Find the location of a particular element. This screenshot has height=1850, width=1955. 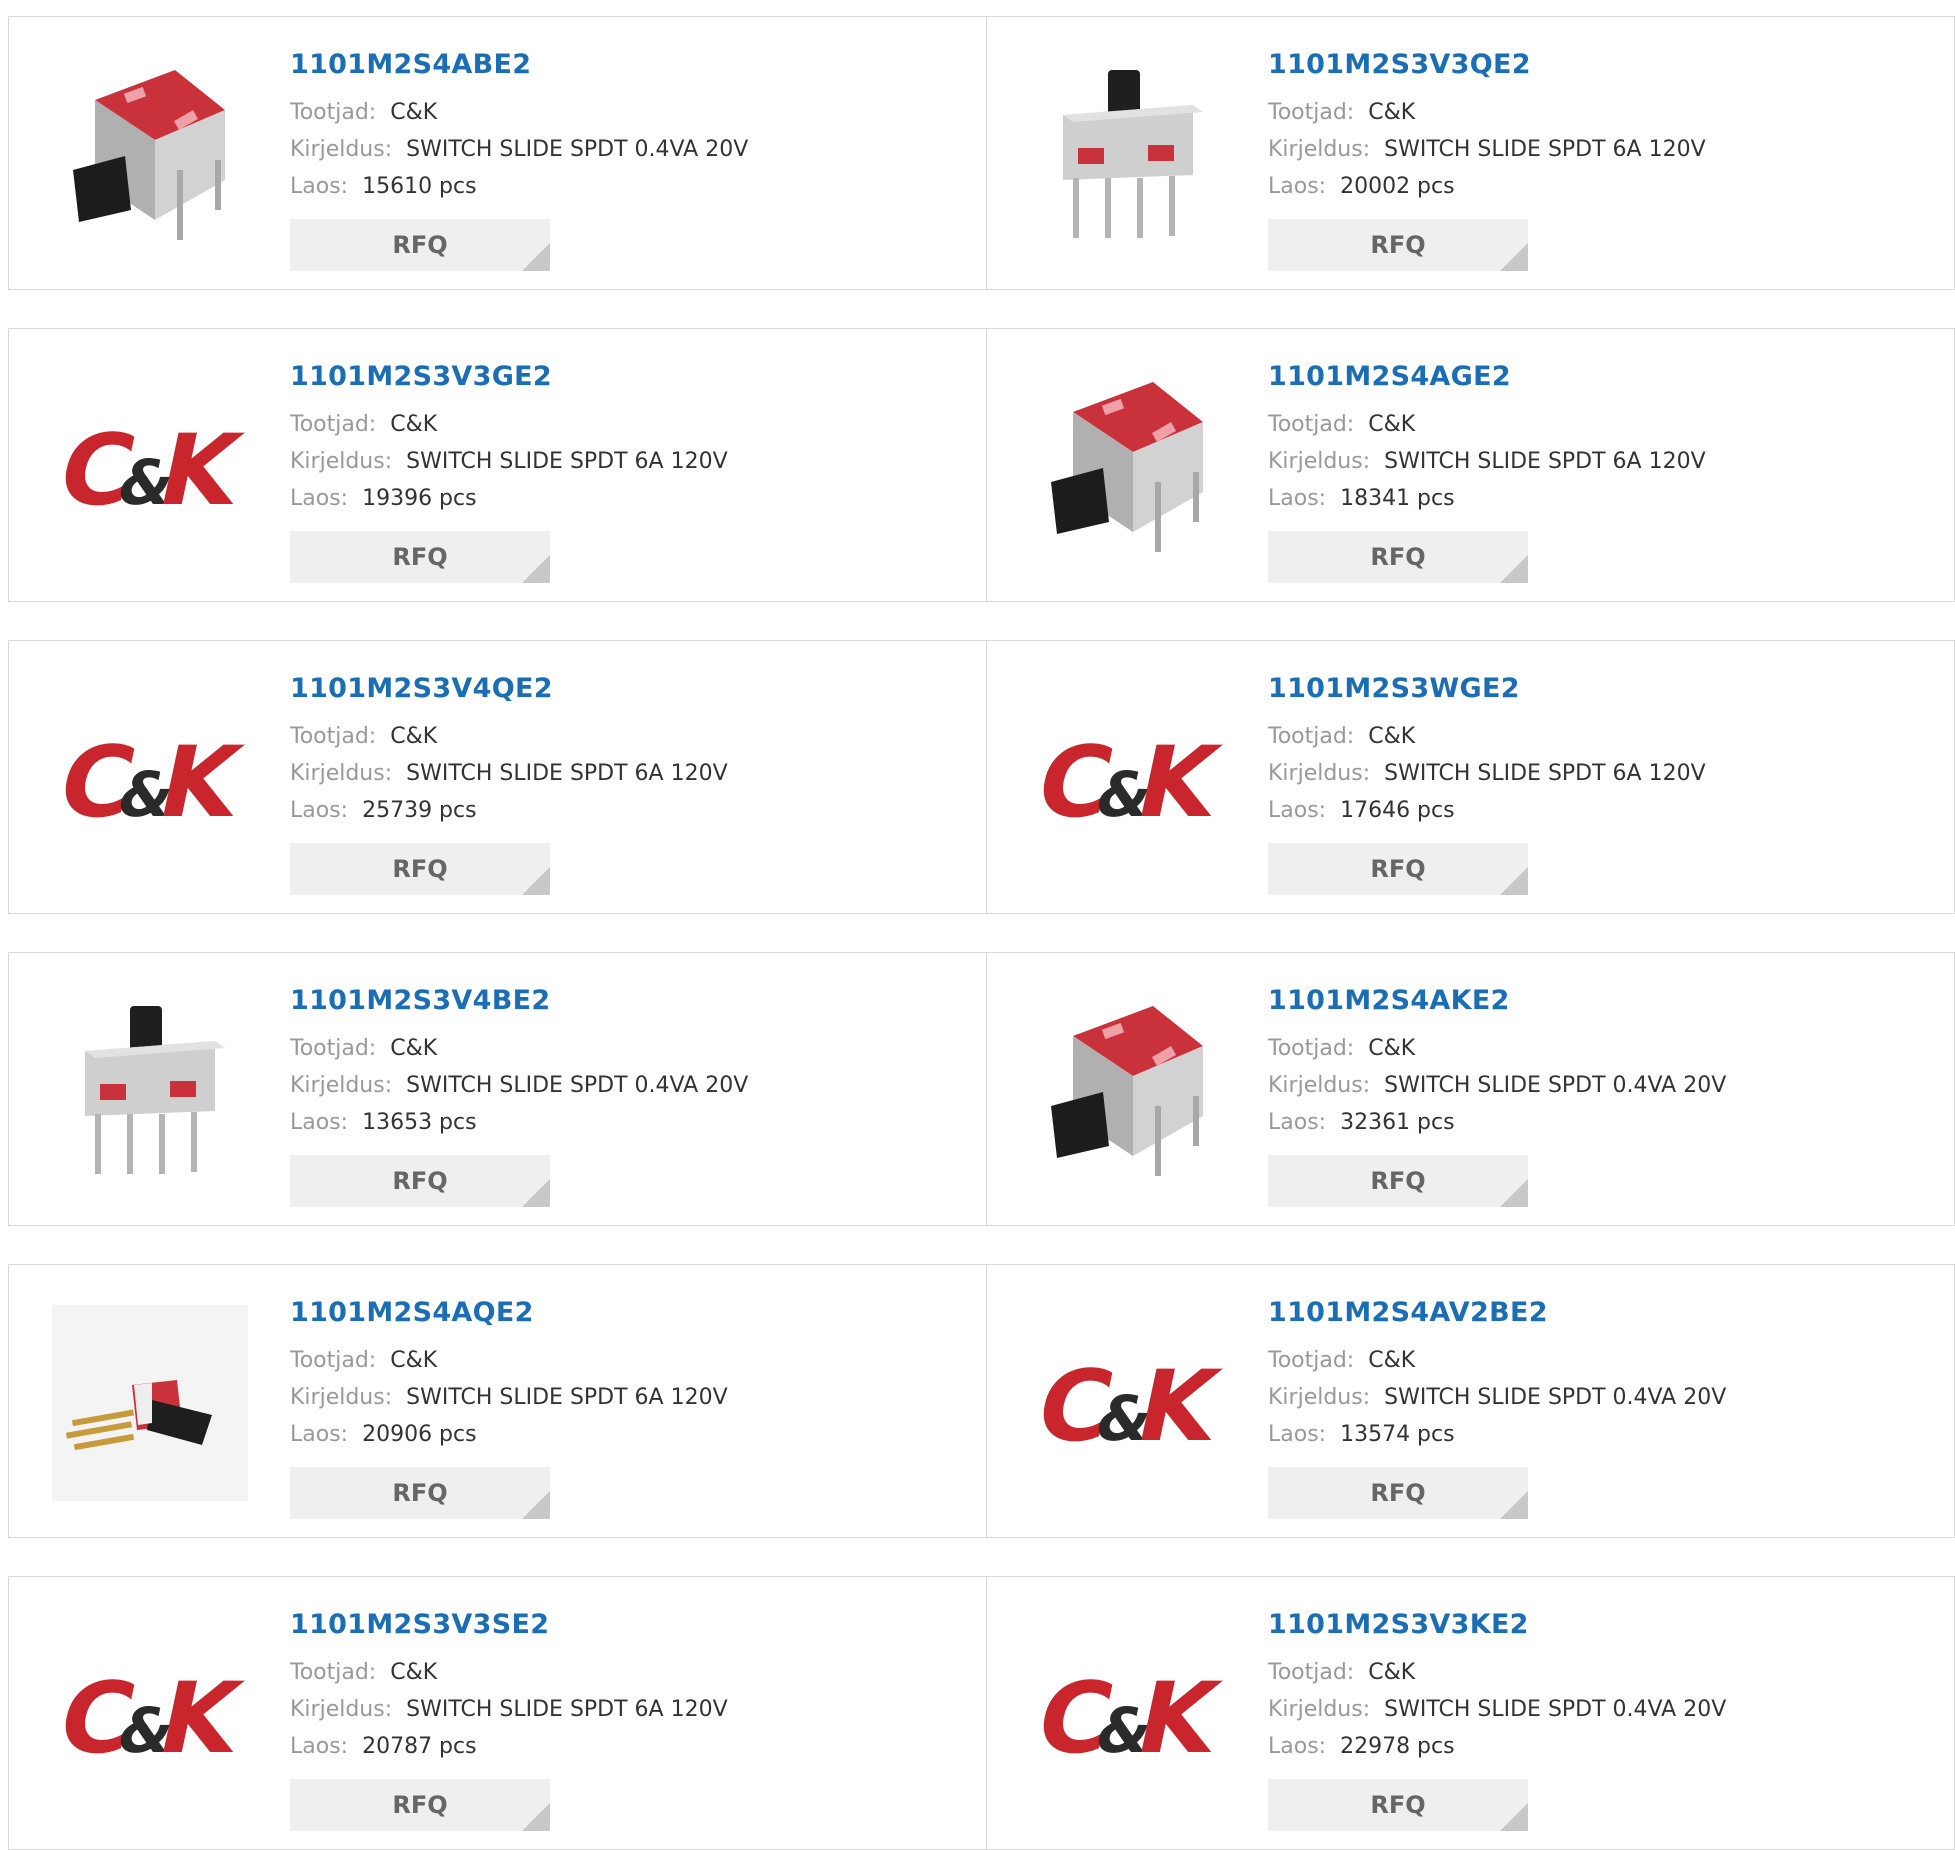

part-number-link: 1101M2S3V3GE2 is located at coordinates (509, 376).